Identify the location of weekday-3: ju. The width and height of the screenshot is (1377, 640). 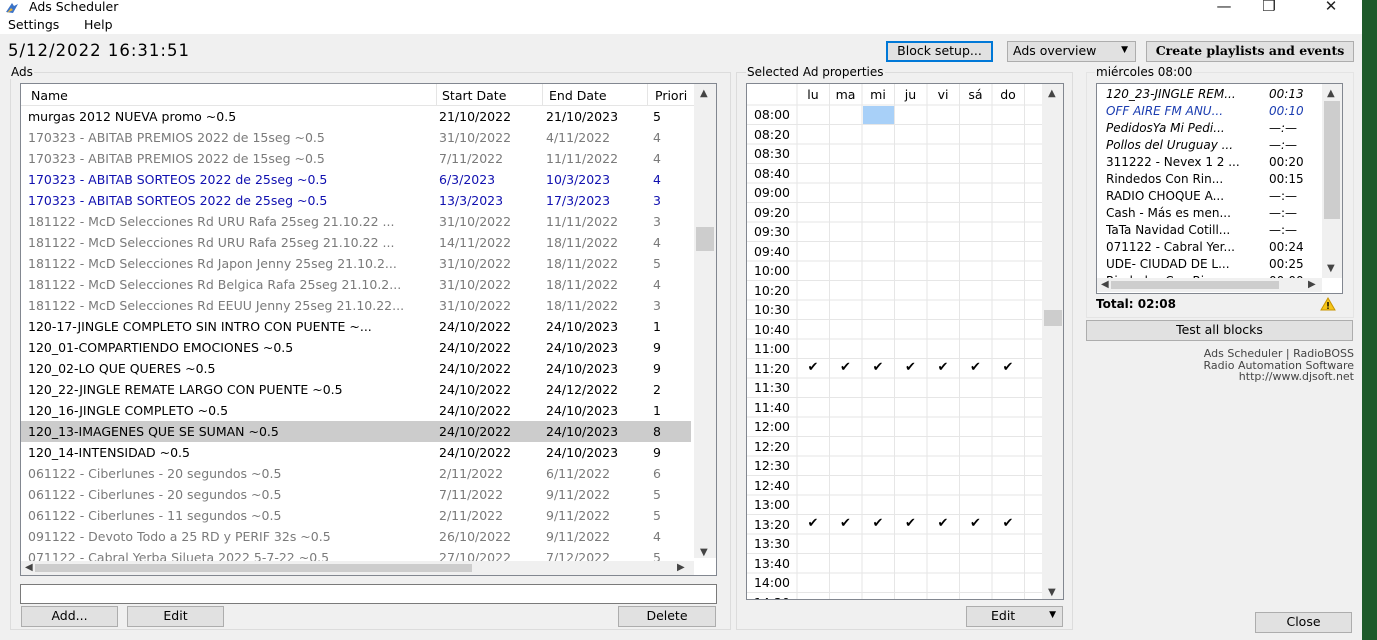
(911, 94).